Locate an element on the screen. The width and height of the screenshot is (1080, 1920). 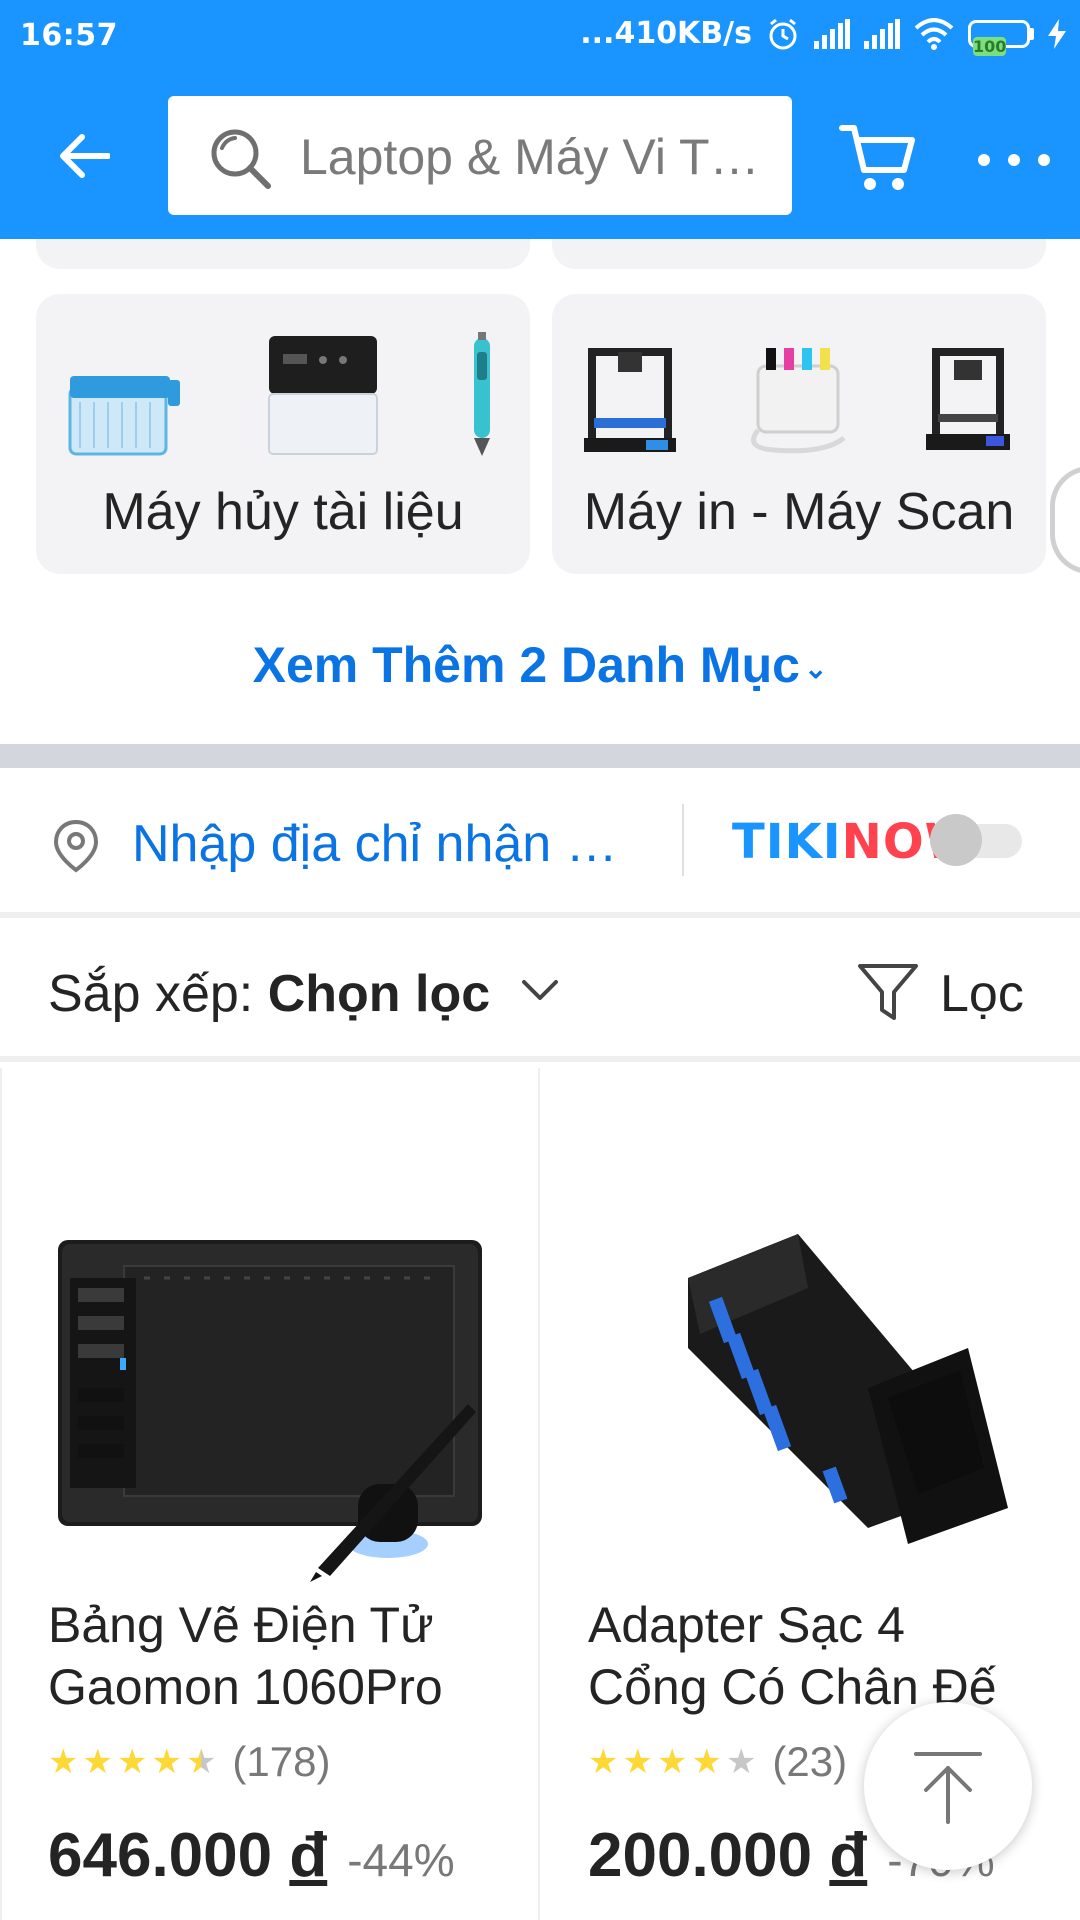
product-price: 646.000 đ is located at coordinates (188, 1855).